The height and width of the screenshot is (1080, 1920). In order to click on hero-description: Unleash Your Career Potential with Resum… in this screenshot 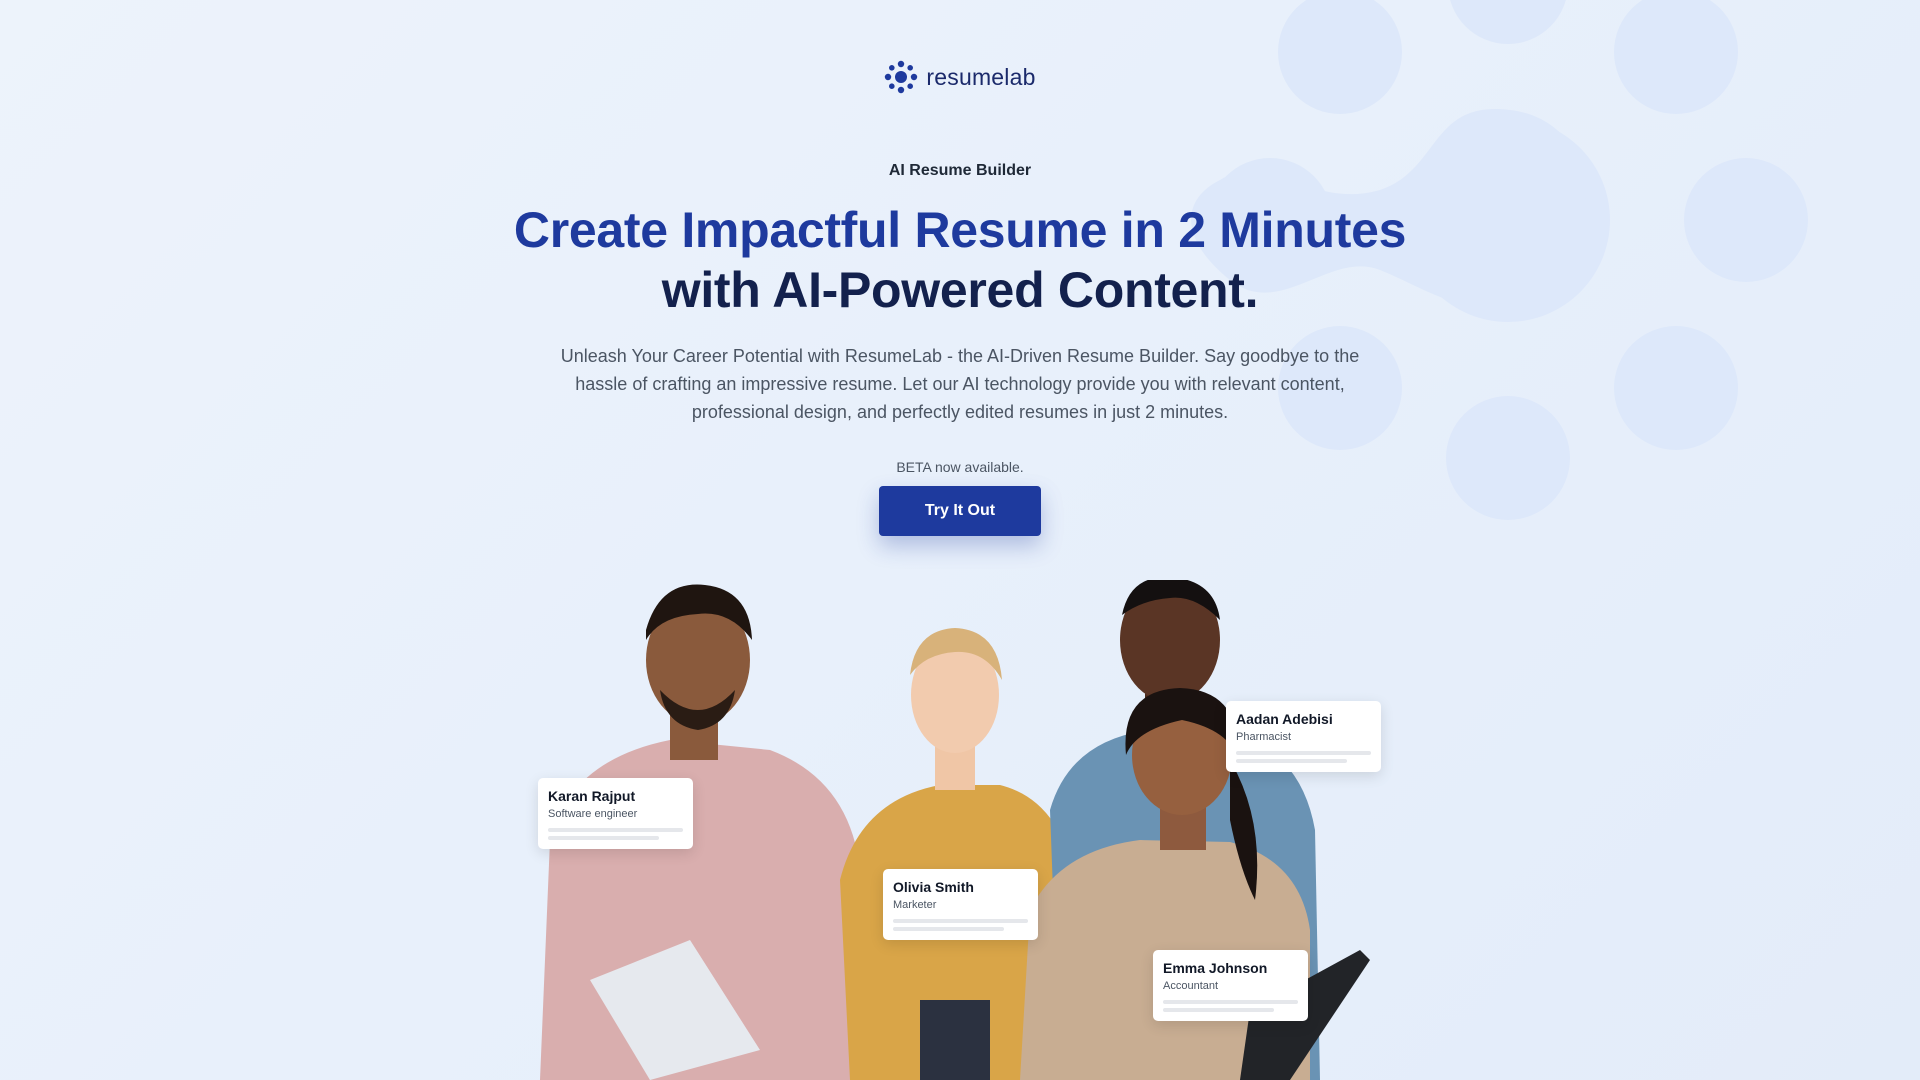, I will do `click(960, 384)`.